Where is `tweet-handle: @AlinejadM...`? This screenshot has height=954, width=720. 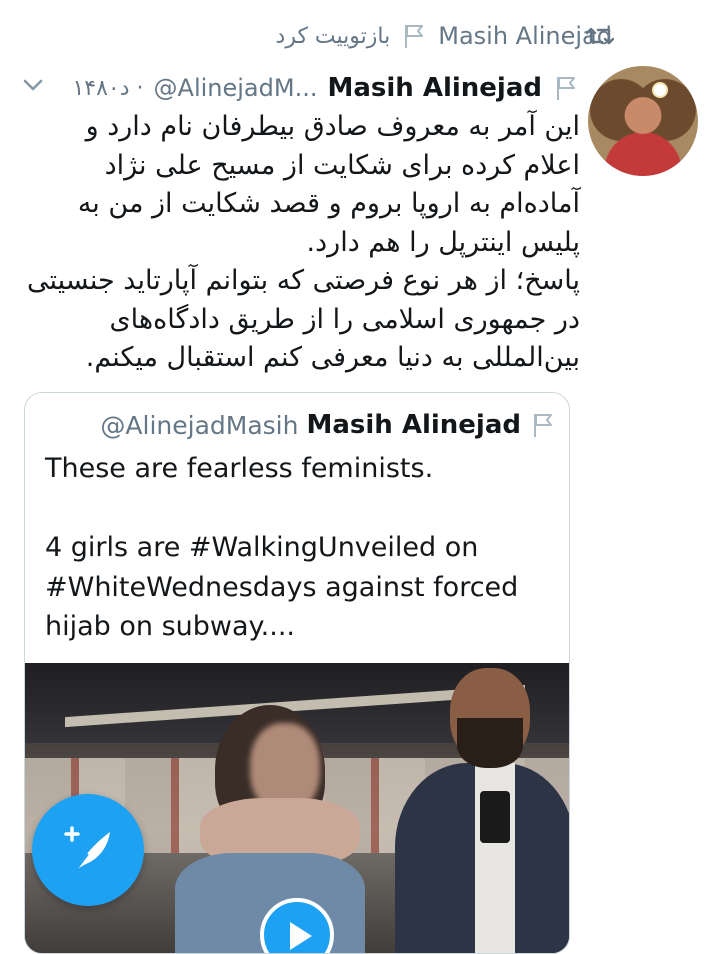 tweet-handle: @AlinejadM... is located at coordinates (236, 88).